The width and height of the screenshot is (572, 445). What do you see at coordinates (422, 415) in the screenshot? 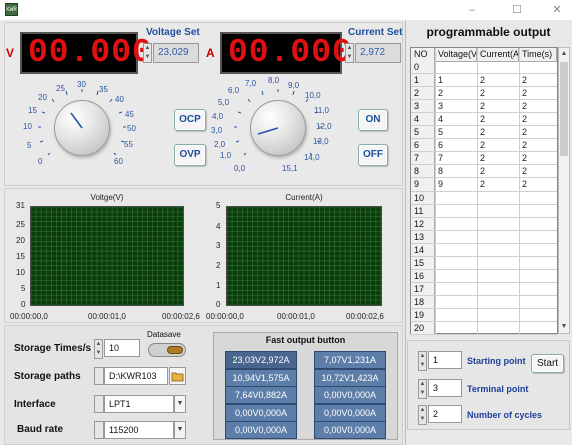
I see `cycles-spinner: ▲ ▼` at bounding box center [422, 415].